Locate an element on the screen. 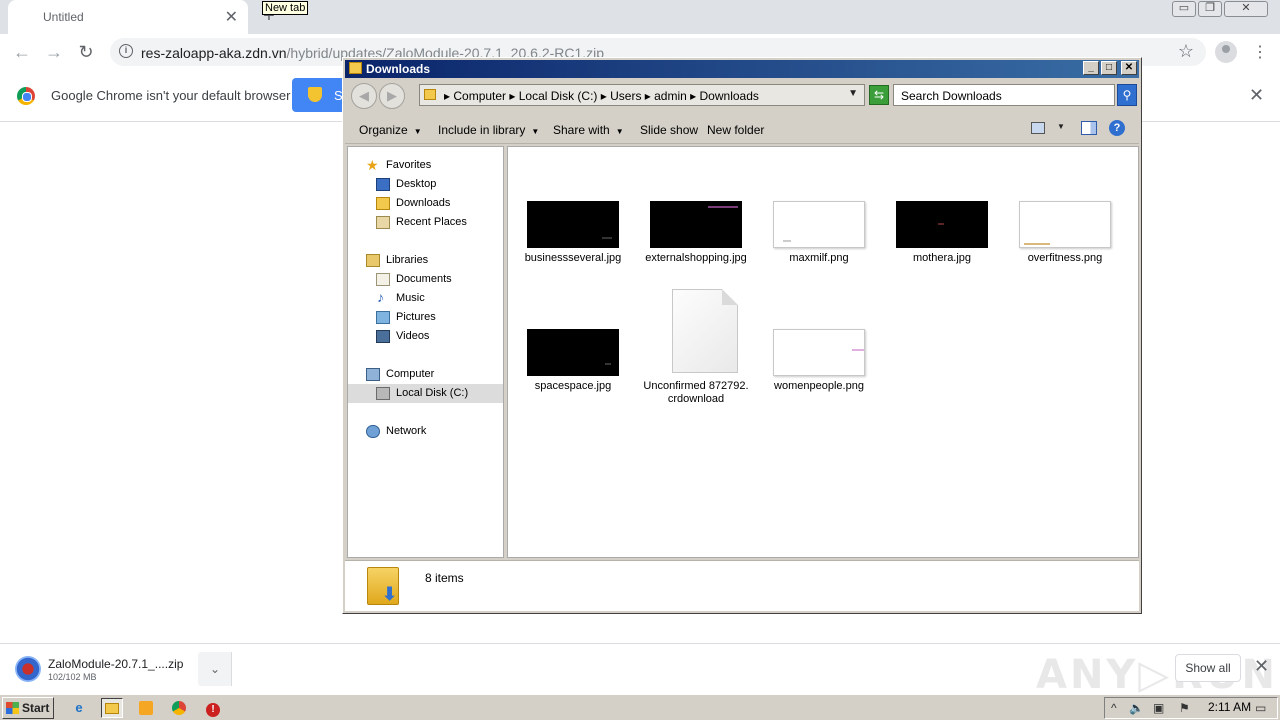  network-icon is located at coordinates (373, 431).